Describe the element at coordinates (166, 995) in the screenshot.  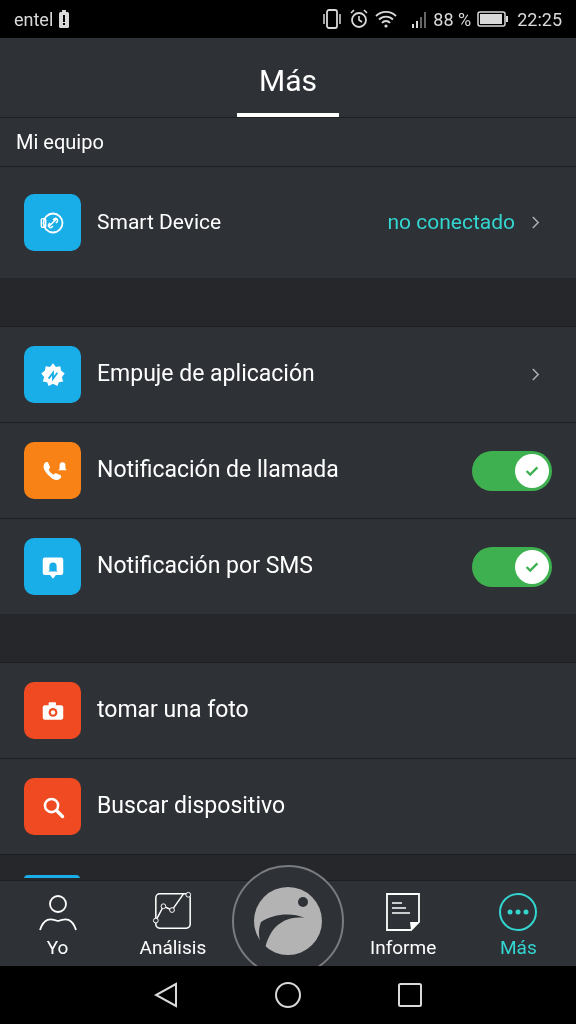
I see `back-icon` at that location.